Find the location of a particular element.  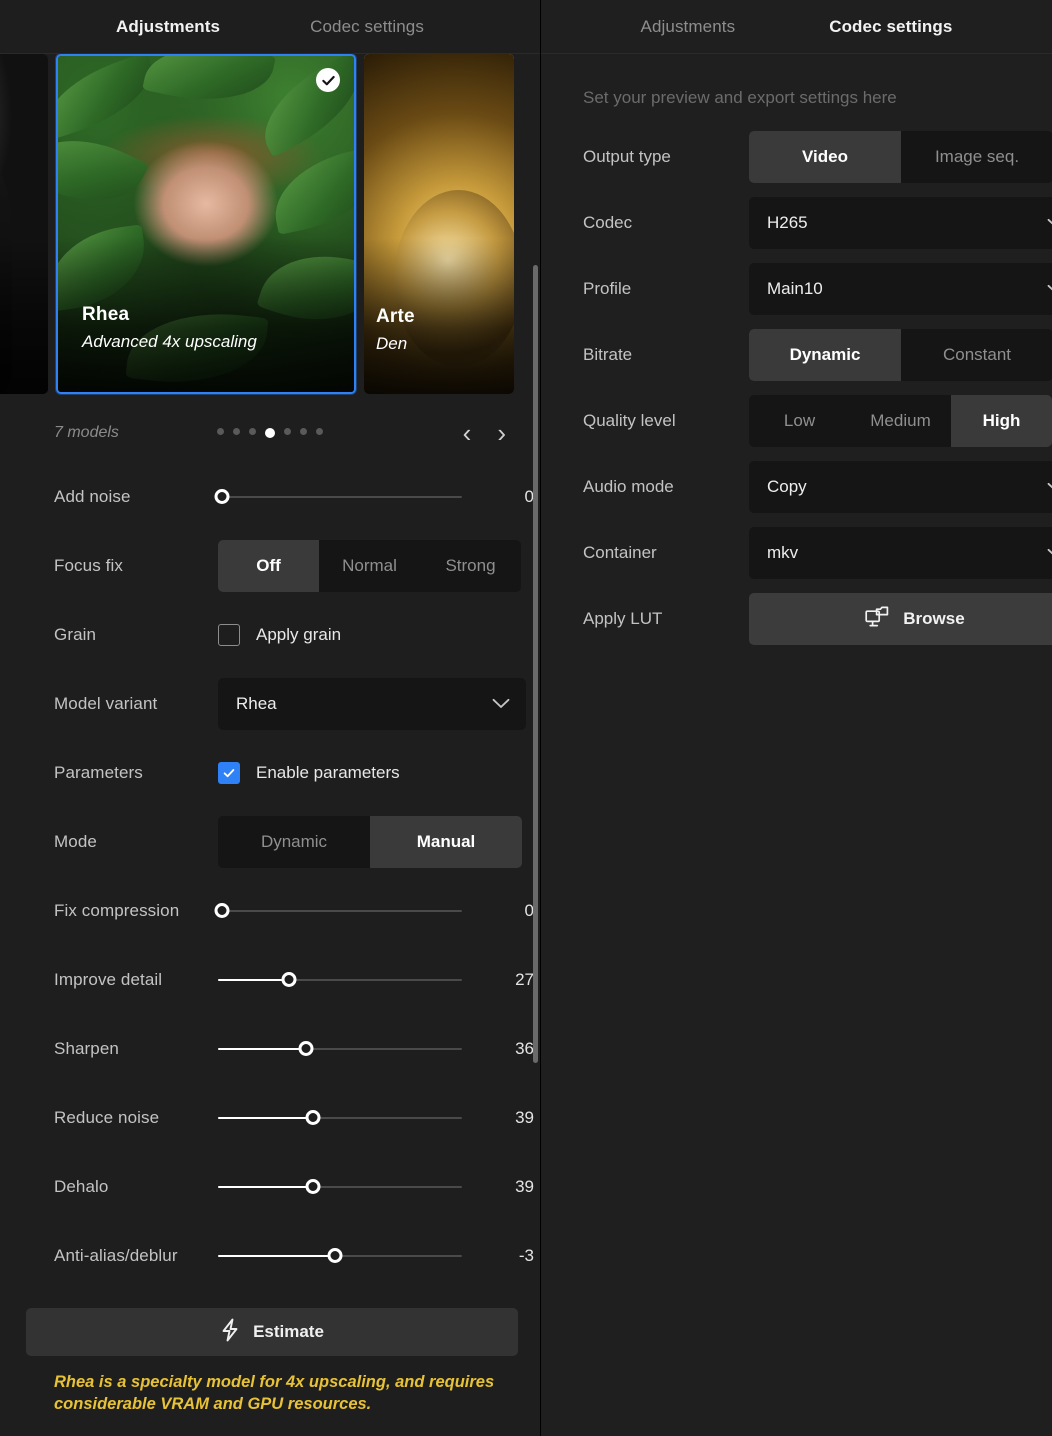

tab-adjustments-right: Adjustments is located at coordinates (688, 27).